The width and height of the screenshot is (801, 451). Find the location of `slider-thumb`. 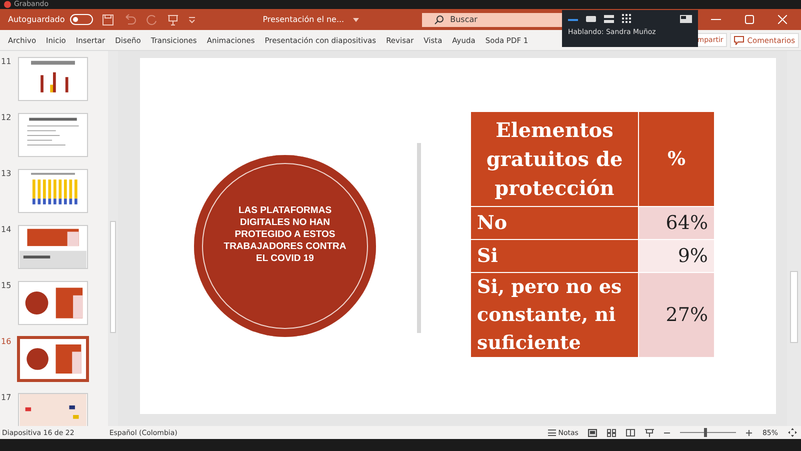

slider-thumb is located at coordinates (705, 432).